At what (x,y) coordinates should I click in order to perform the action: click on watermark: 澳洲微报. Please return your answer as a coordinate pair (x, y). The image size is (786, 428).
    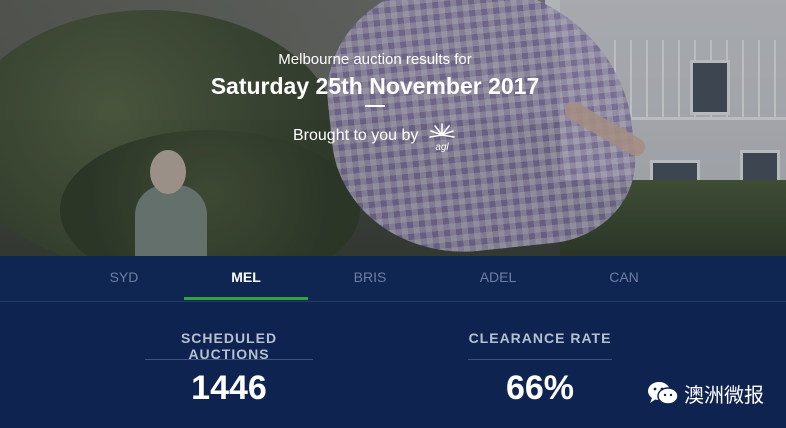
    Looking at the image, I should click on (705, 393).